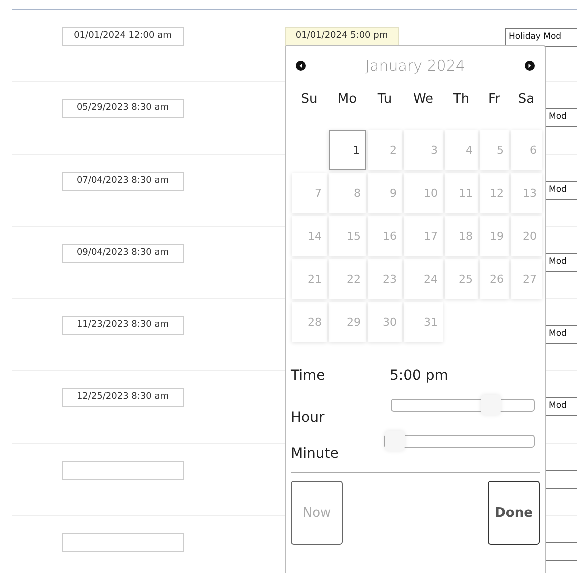 The image size is (577, 573). What do you see at coordinates (423, 100) in the screenshot?
I see `weekday-label: We` at bounding box center [423, 100].